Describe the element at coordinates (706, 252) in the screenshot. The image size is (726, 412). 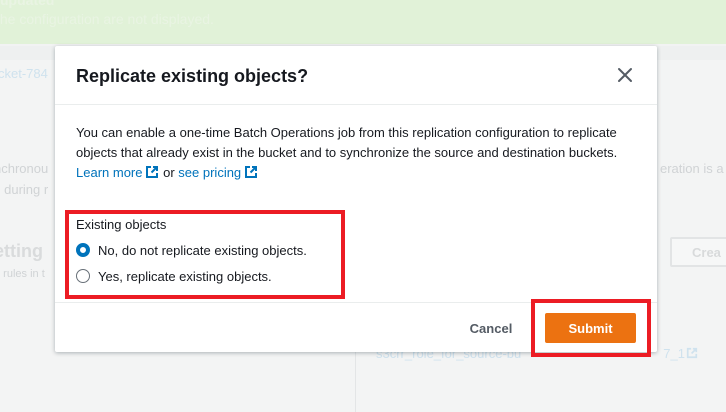
I see `create-button-label: Crea` at that location.